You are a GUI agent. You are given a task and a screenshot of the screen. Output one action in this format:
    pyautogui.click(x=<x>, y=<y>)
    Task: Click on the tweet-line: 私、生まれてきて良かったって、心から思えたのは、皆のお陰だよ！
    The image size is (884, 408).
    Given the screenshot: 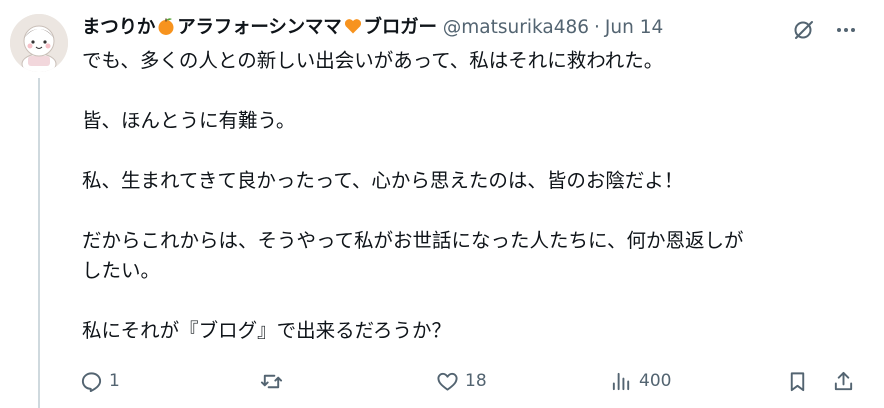 What is the action you would take?
    pyautogui.click(x=383, y=180)
    